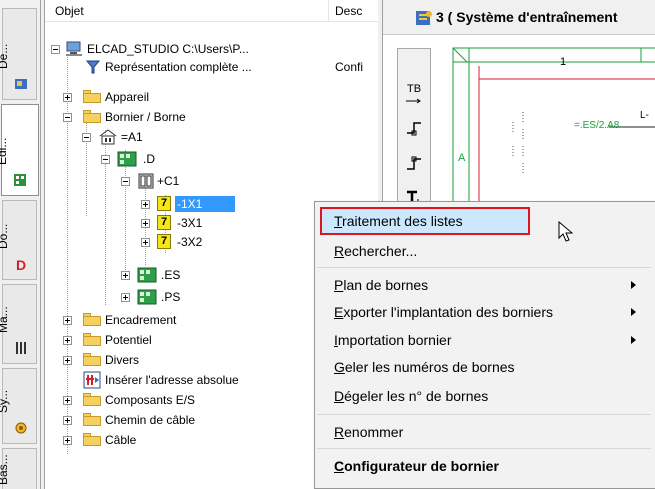  What do you see at coordinates (413, 101) in the screenshot?
I see `arrow-right-icon` at bounding box center [413, 101].